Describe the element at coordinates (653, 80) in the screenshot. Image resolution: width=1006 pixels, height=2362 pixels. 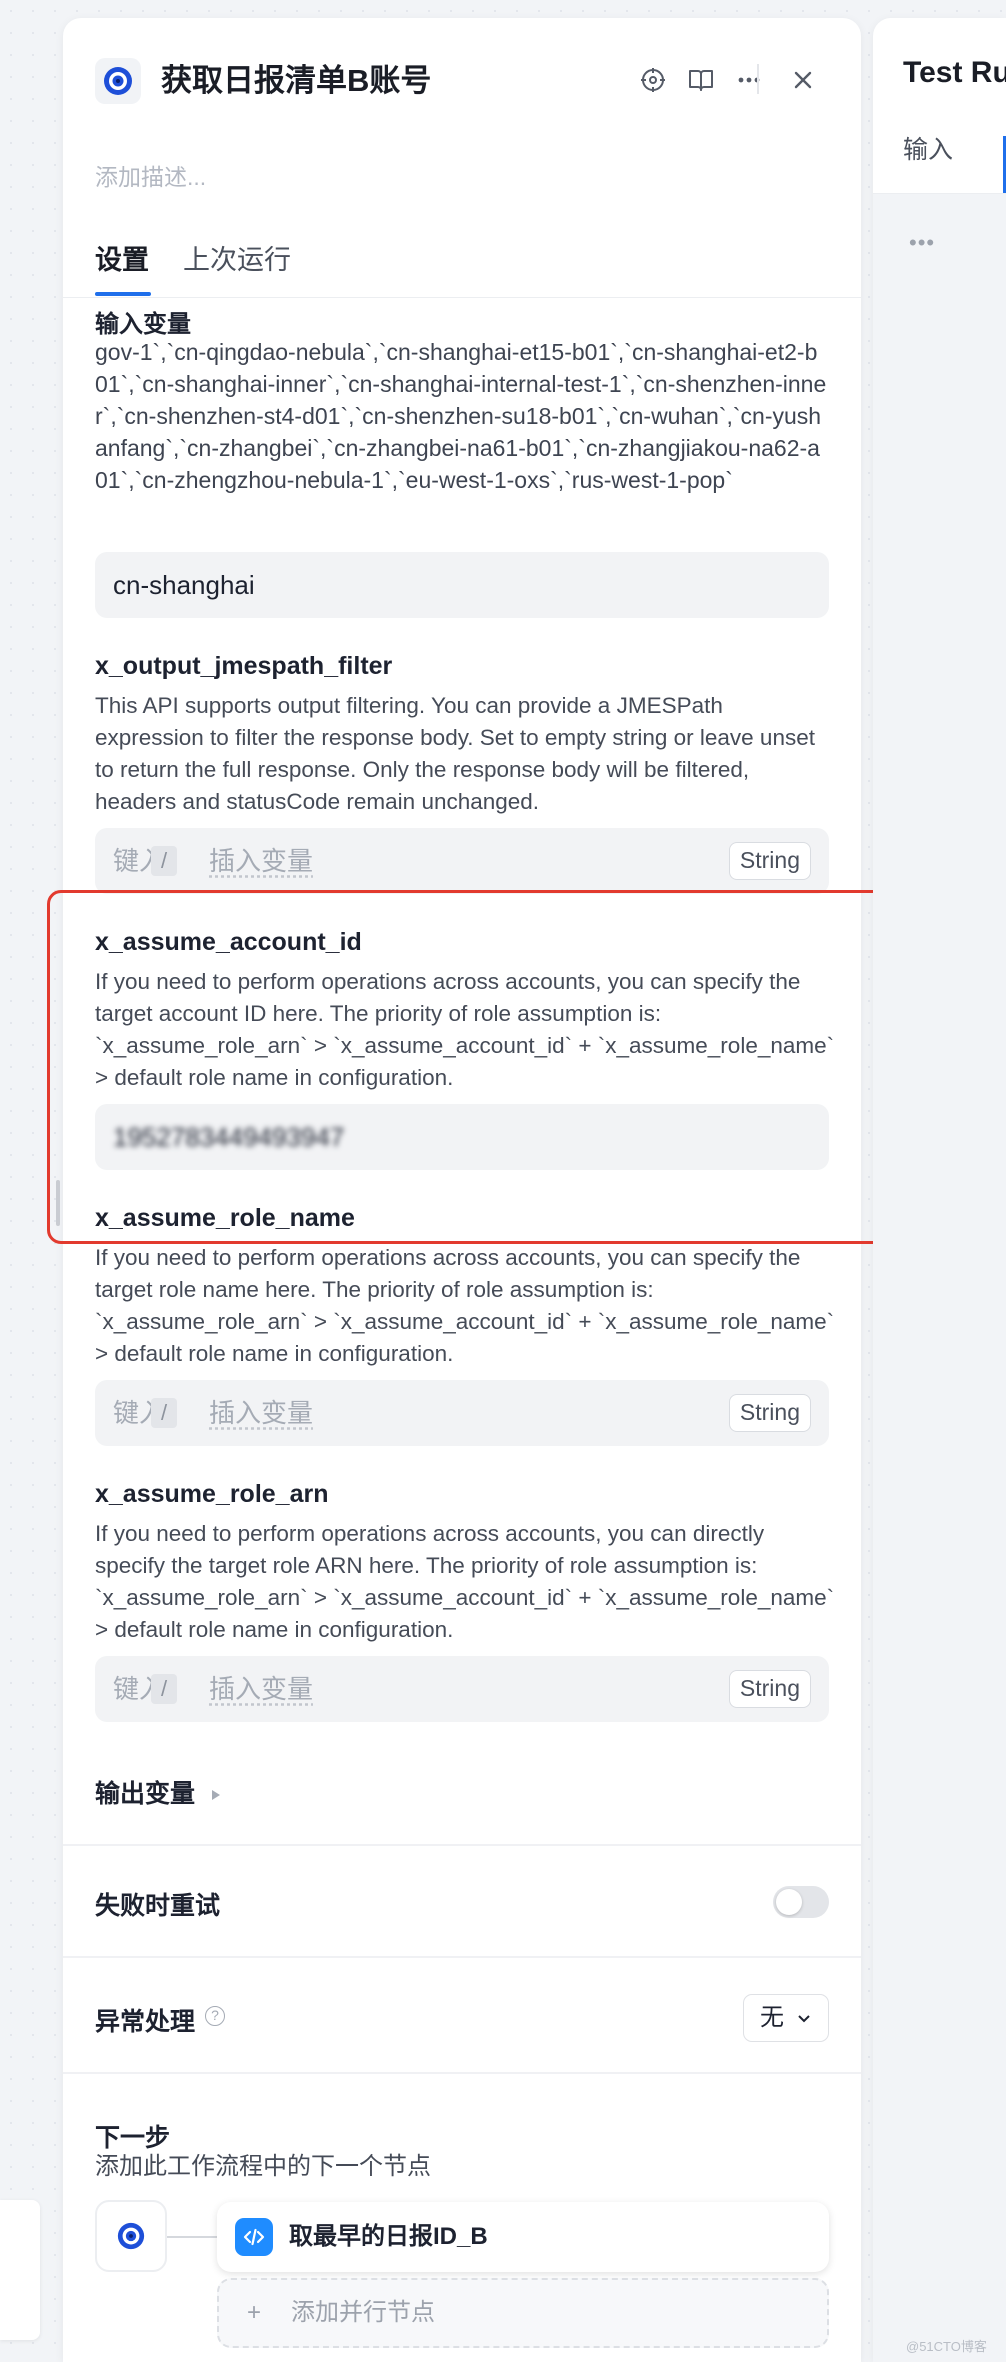
I see `crosshair-icon` at that location.